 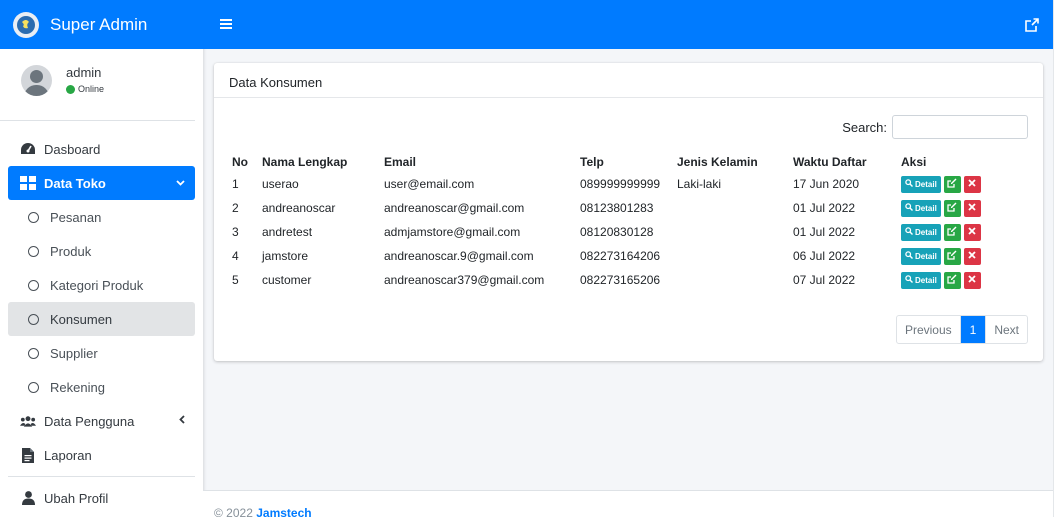 What do you see at coordinates (101, 251) in the screenshot?
I see `sidebar-subitem-produk: Produk` at bounding box center [101, 251].